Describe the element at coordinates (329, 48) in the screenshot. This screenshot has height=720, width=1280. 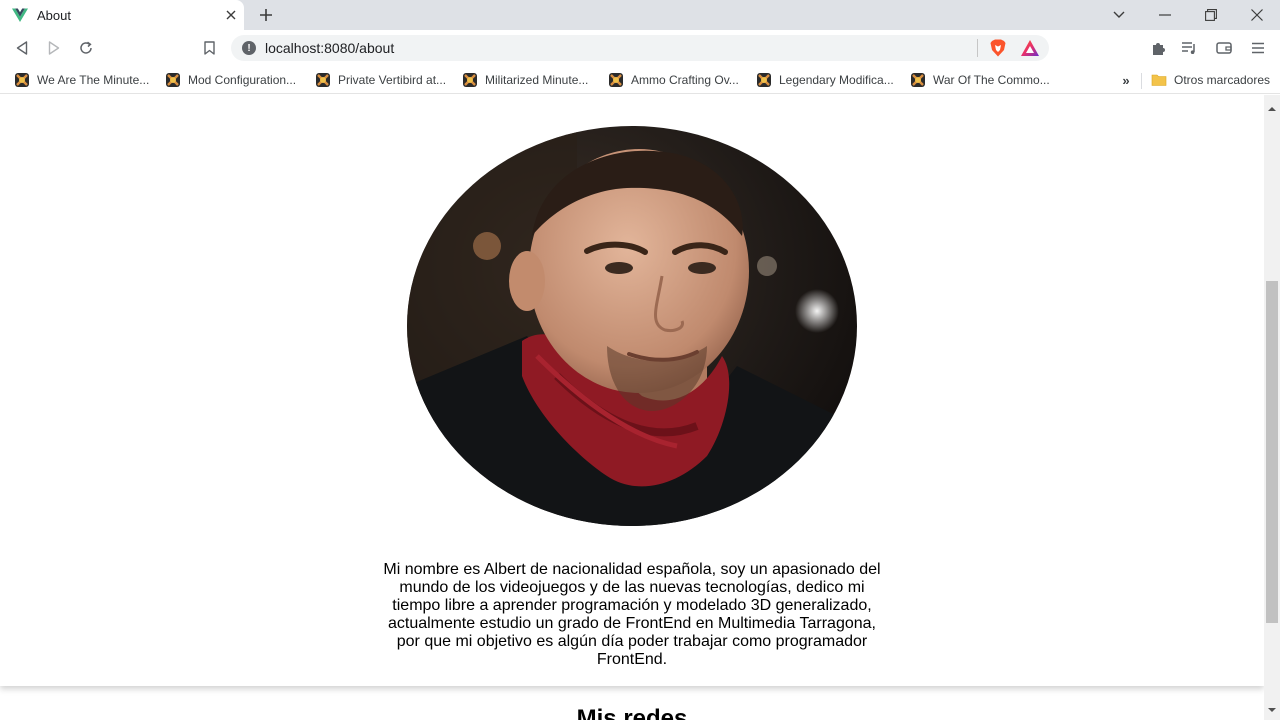
I see `address-url: localhost:8080/about` at that location.